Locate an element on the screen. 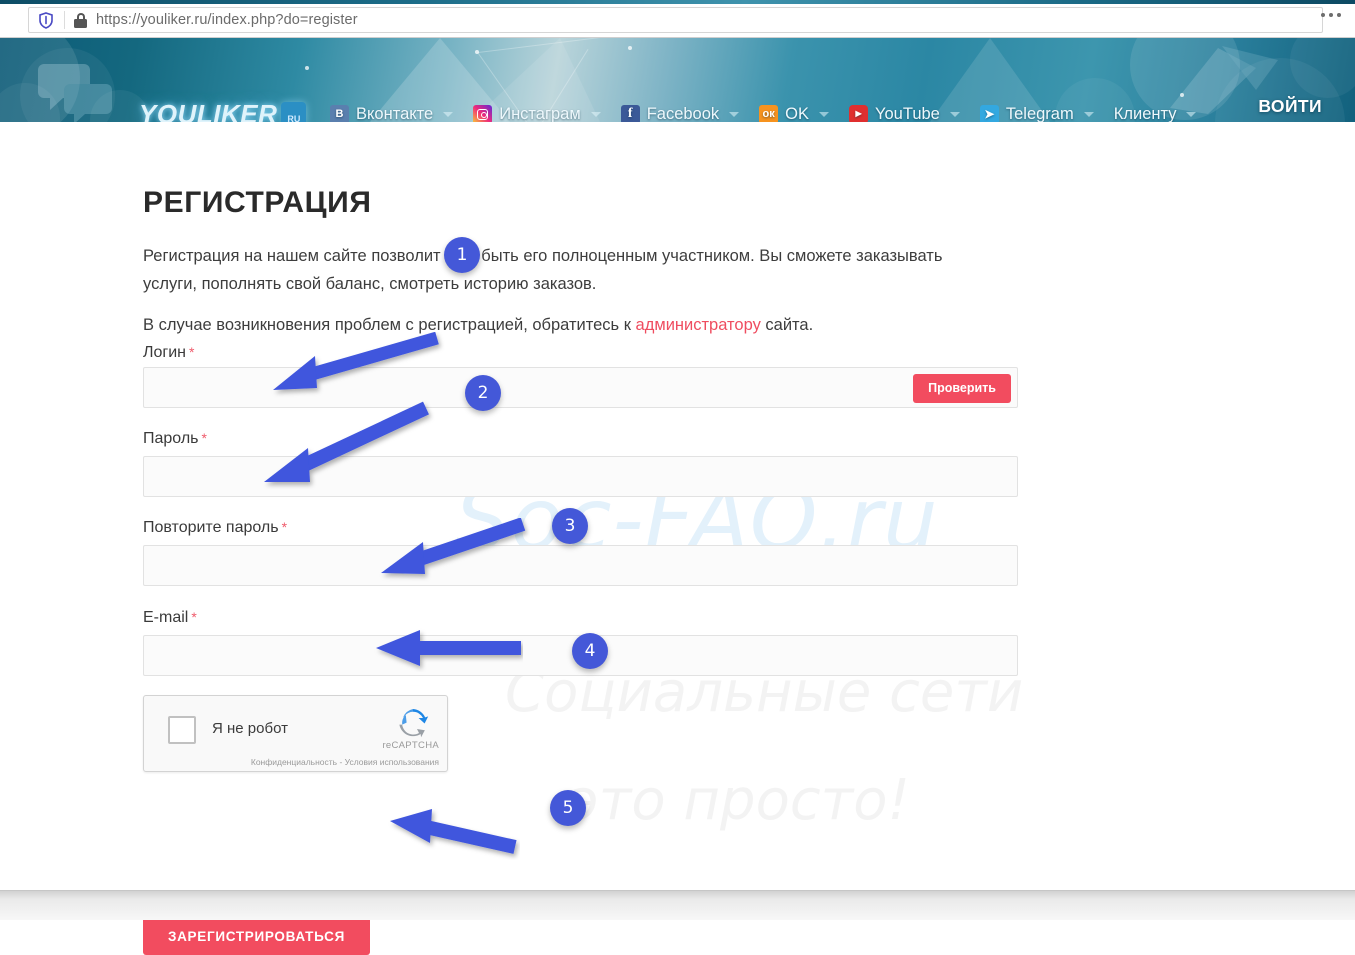 Image resolution: width=1355 pixels, height=955 pixels. intro-text-after: сайта. is located at coordinates (787, 324).